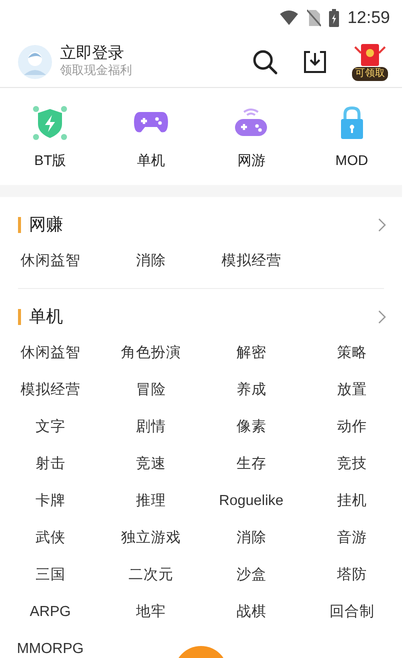 Image resolution: width=414 pixels, height=658 pixels. I want to click on category-tag: ARPG, so click(50, 613).